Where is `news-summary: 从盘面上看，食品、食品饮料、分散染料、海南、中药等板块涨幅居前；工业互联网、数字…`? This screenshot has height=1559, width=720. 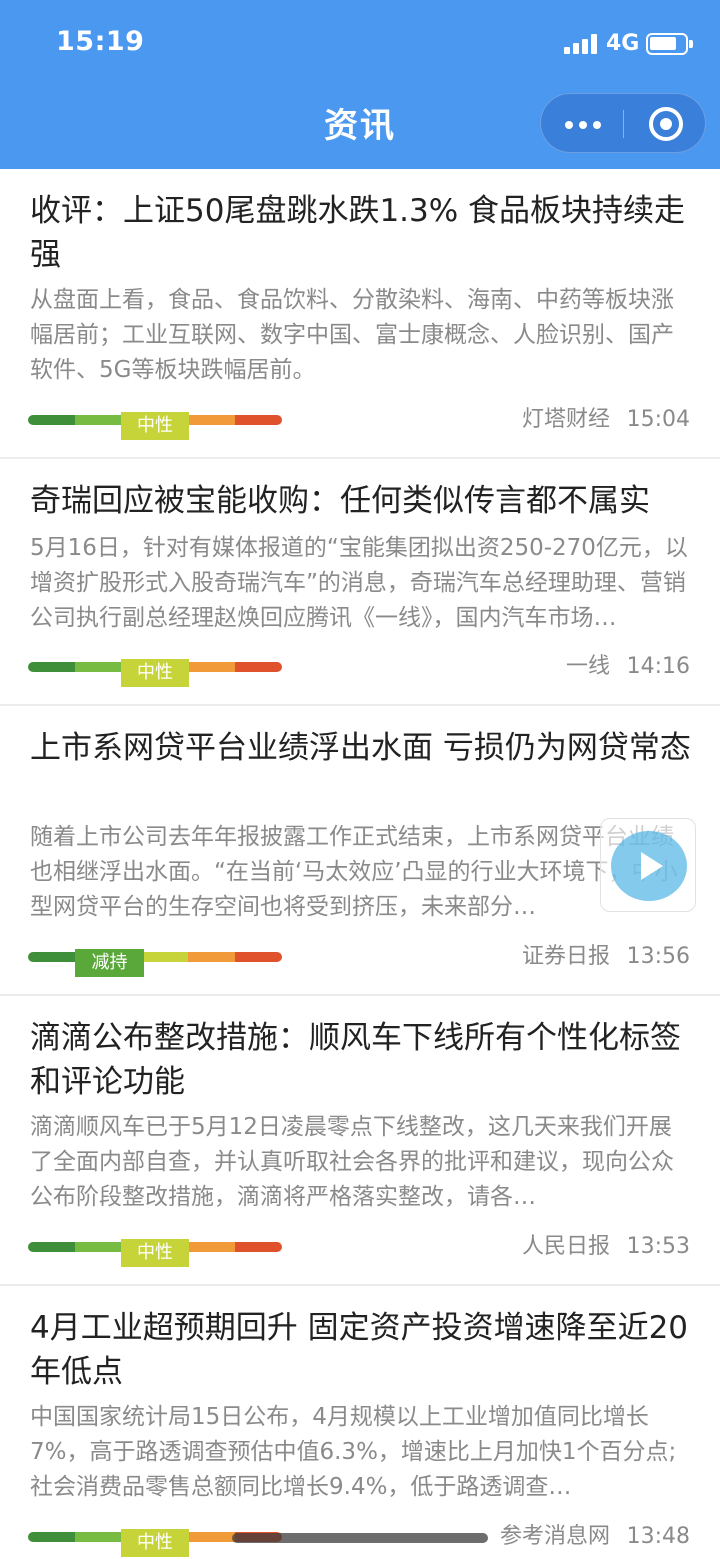 news-summary: 从盘面上看，食品、食品饮料、分散染料、海南、中药等板块涨幅居前；工业互联网、数字… is located at coordinates (352, 335).